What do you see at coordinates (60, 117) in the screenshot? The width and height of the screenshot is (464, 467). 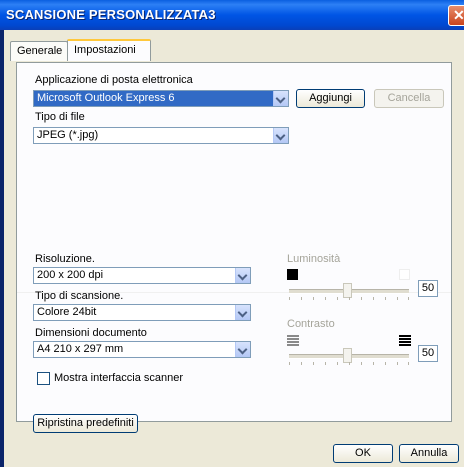 I see `filetype-label: Tipo di file` at bounding box center [60, 117].